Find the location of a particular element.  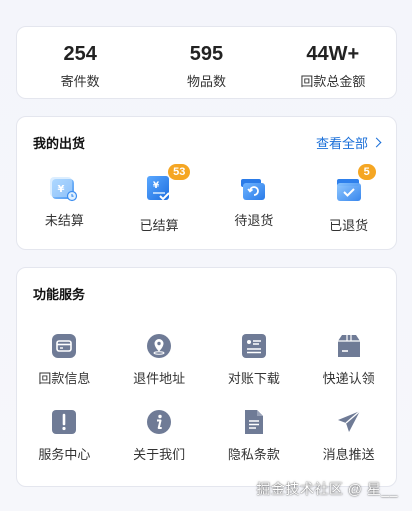

card-header: 功能服务 is located at coordinates (206, 285).